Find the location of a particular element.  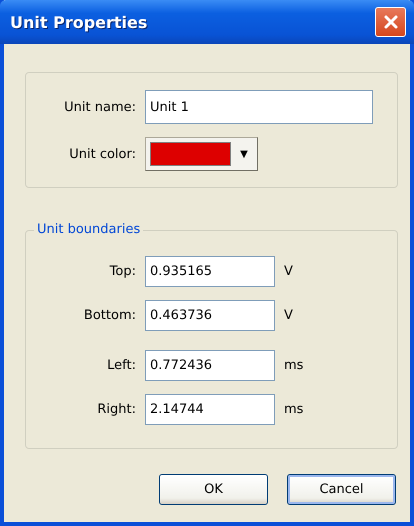

close-icon is located at coordinates (390, 22).